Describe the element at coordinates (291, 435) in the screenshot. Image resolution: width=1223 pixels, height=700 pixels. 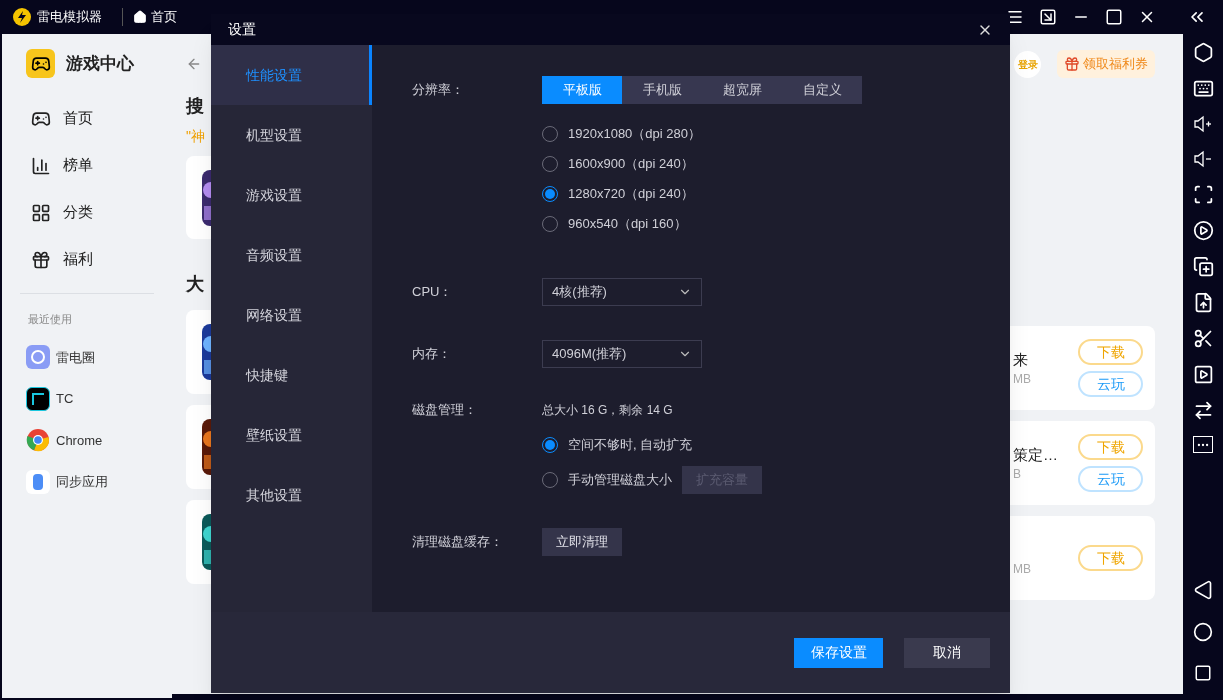
I see `settings-nav-item: 壁纸设置` at that location.